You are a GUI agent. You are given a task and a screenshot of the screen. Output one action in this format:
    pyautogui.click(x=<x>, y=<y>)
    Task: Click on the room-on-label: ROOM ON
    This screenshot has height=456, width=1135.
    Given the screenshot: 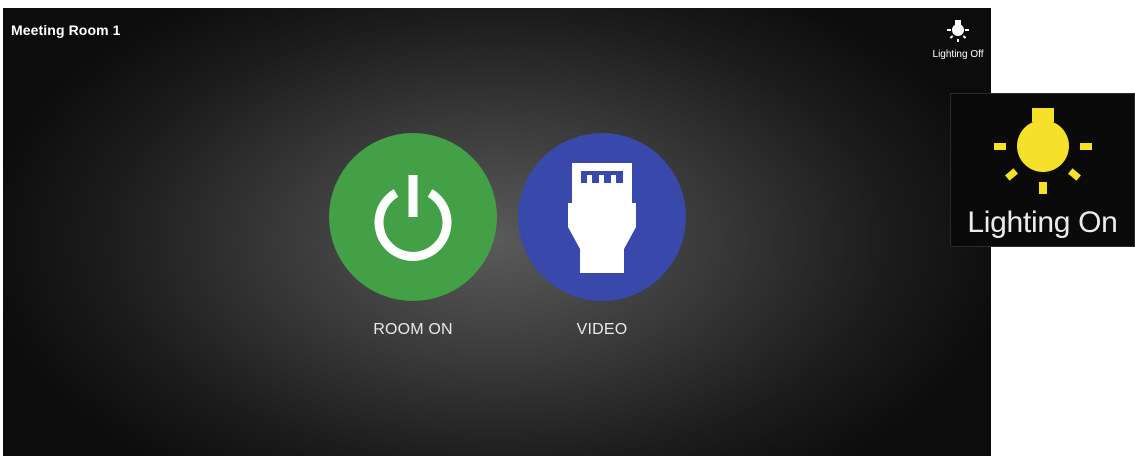 What is the action you would take?
    pyautogui.click(x=413, y=329)
    